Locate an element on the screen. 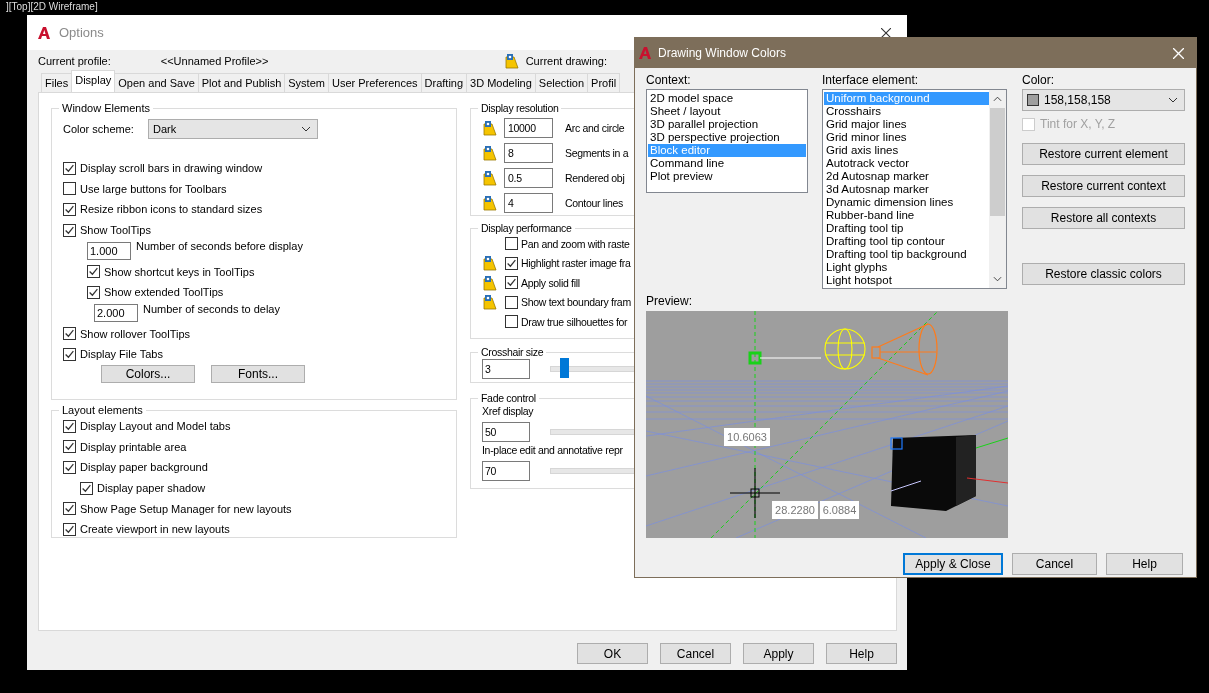  list-item: 2D model space is located at coordinates (727, 98).